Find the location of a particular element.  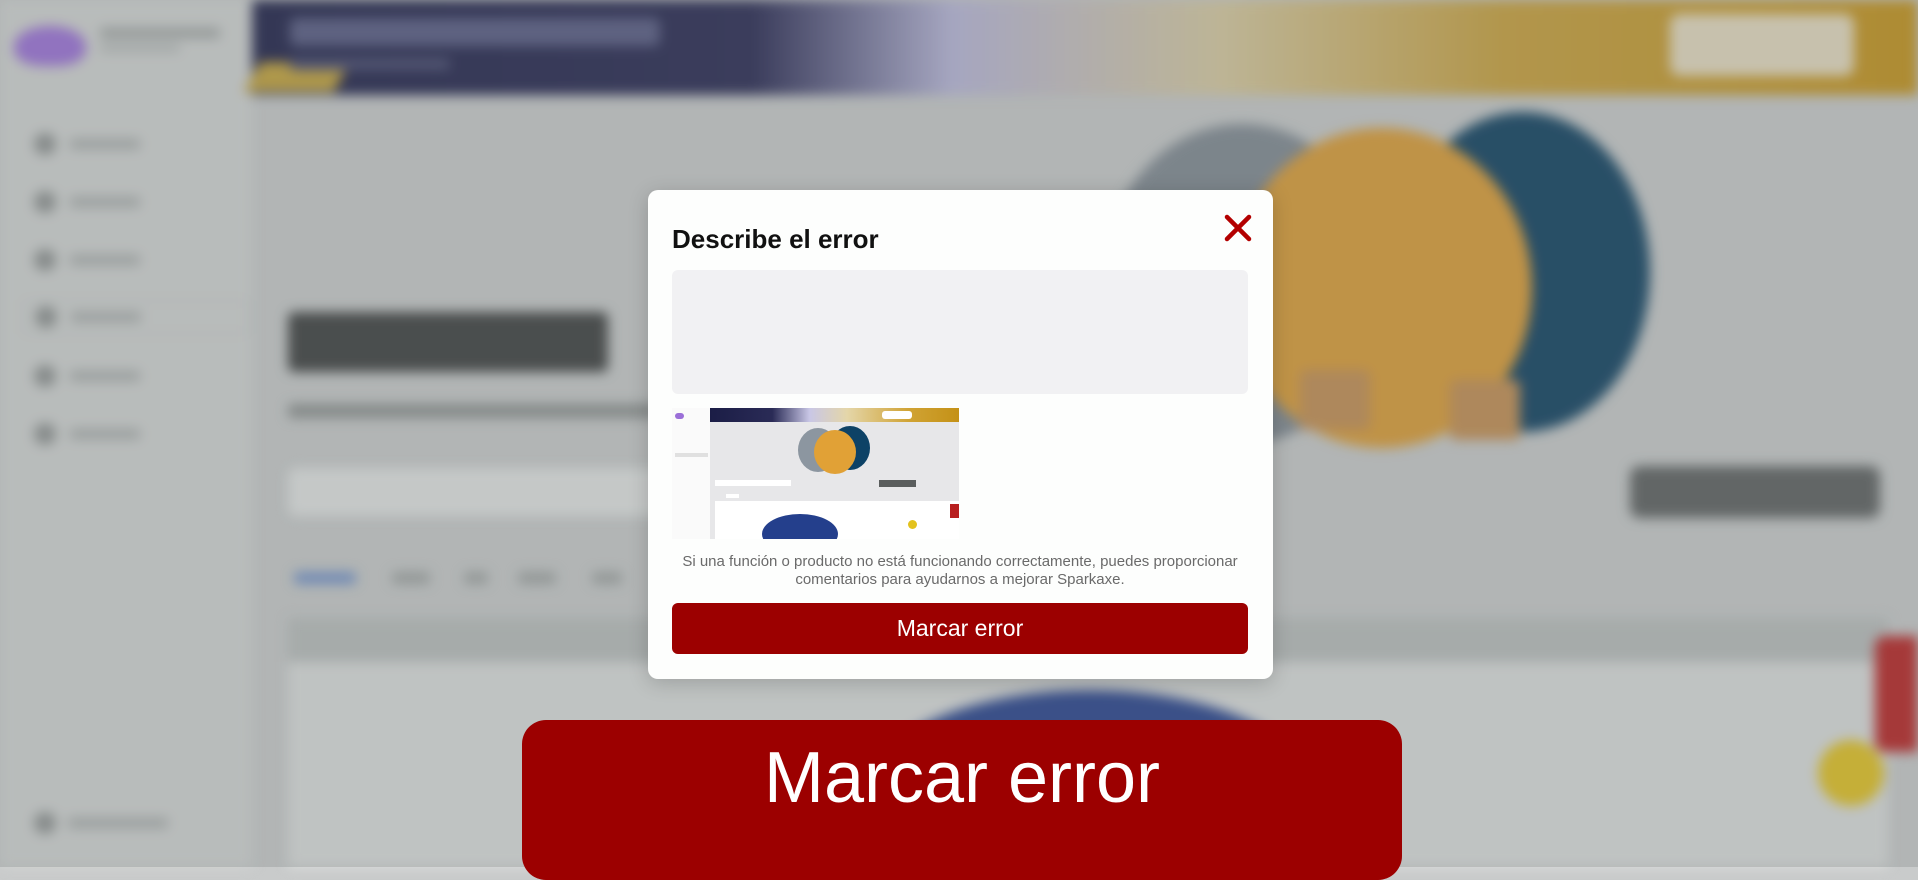

close-icon is located at coordinates (1238, 228).